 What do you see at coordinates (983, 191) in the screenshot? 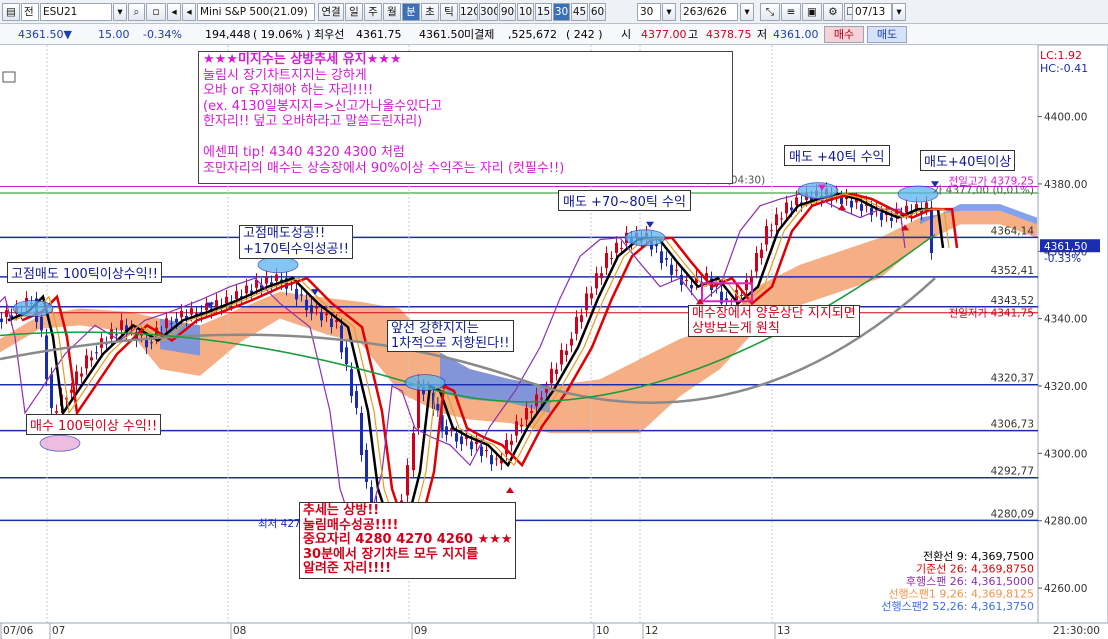
I see `close-label: 가 4377,00 (0,01%)` at bounding box center [983, 191].